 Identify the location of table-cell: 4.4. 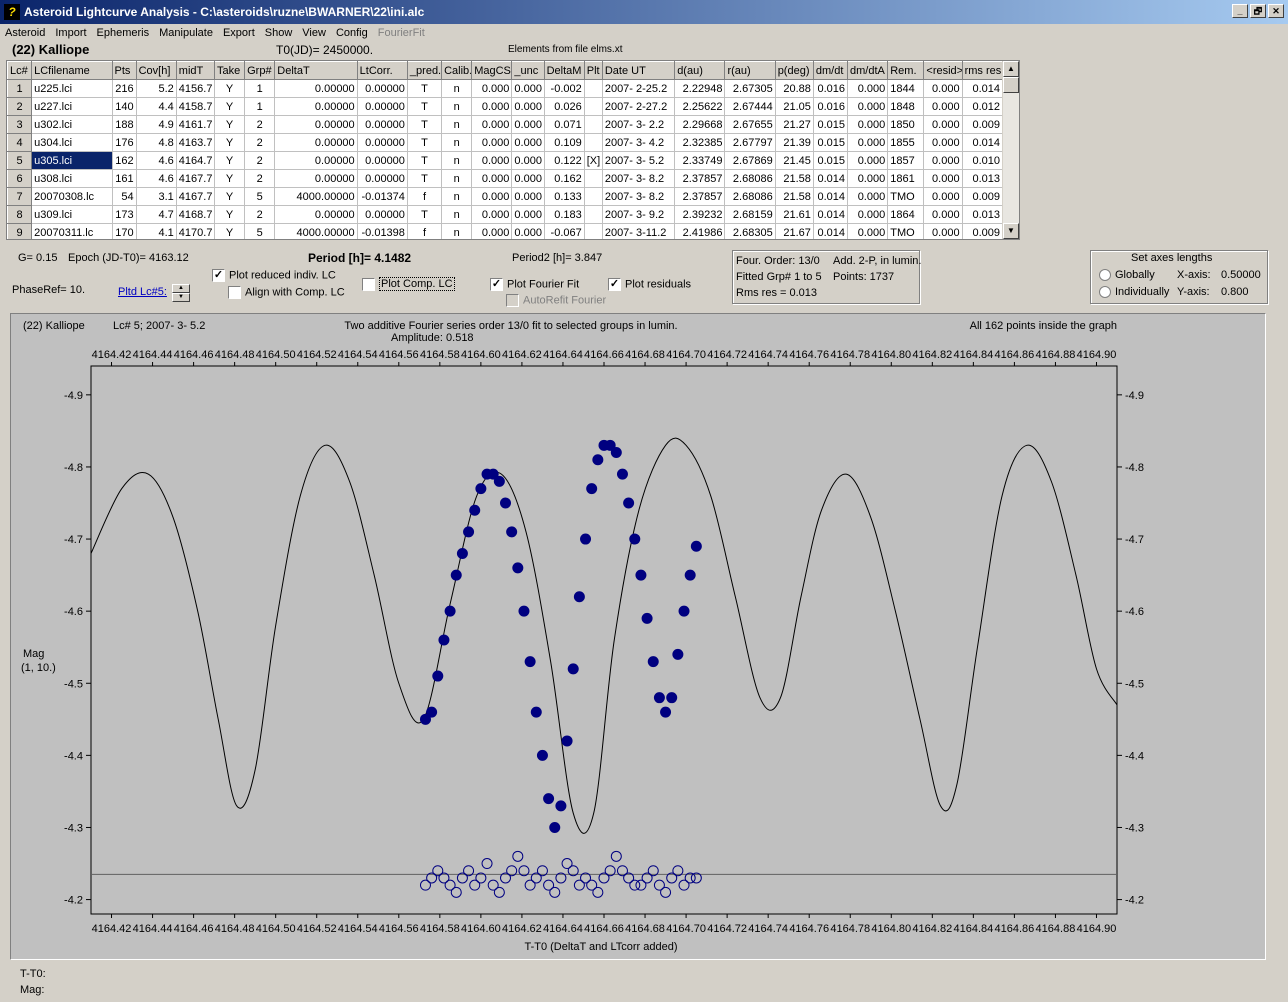
(156, 106).